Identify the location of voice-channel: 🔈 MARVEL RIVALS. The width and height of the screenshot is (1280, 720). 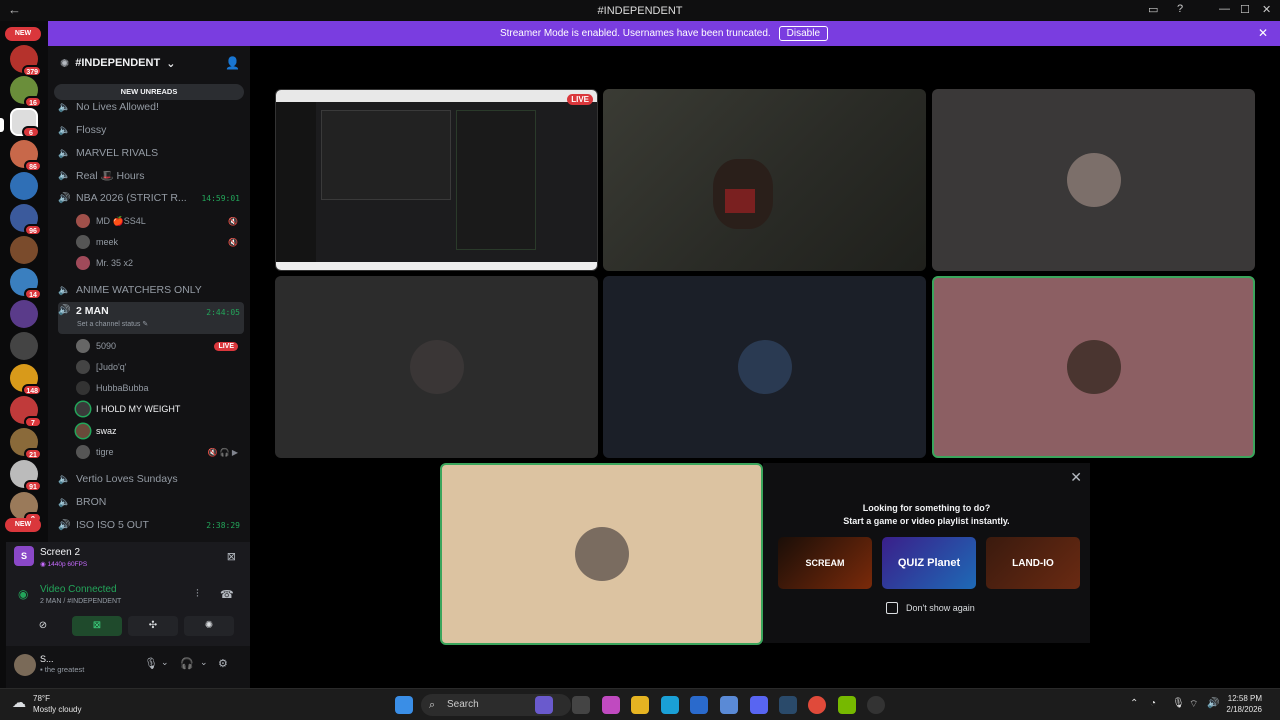
(151, 153).